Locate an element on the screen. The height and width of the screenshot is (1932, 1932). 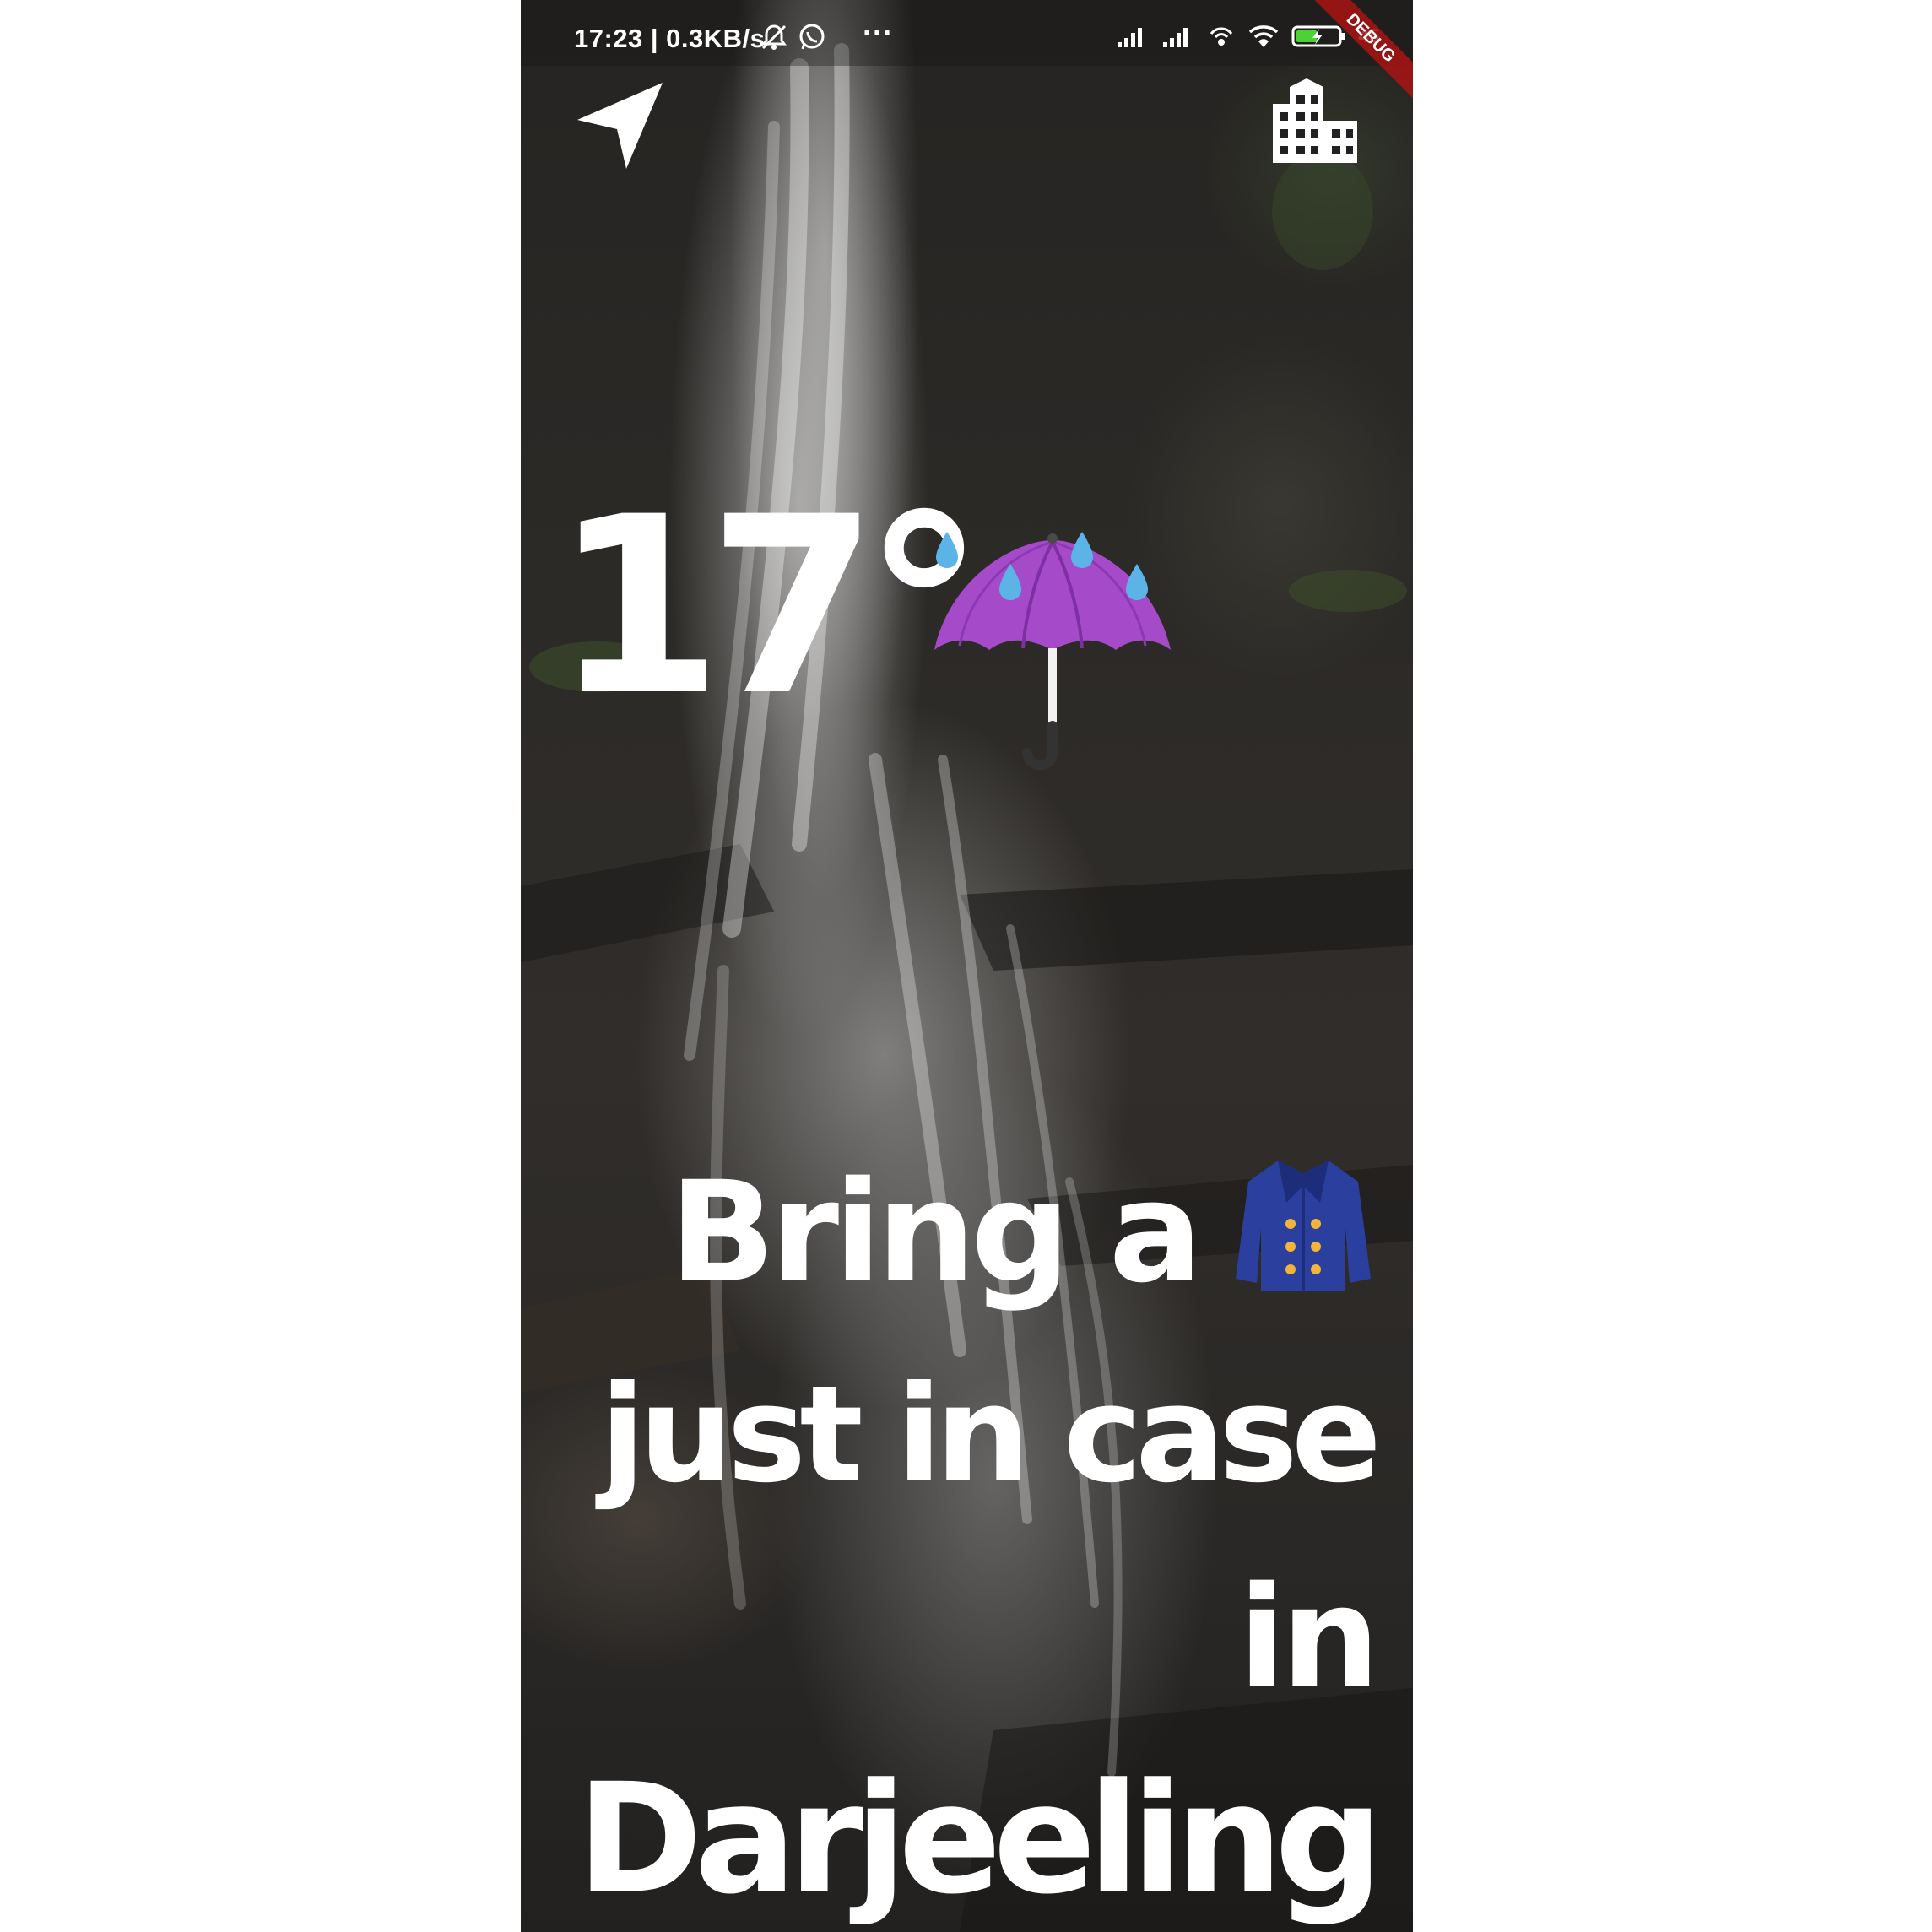
signal-strength-icon is located at coordinates (1129, 37).